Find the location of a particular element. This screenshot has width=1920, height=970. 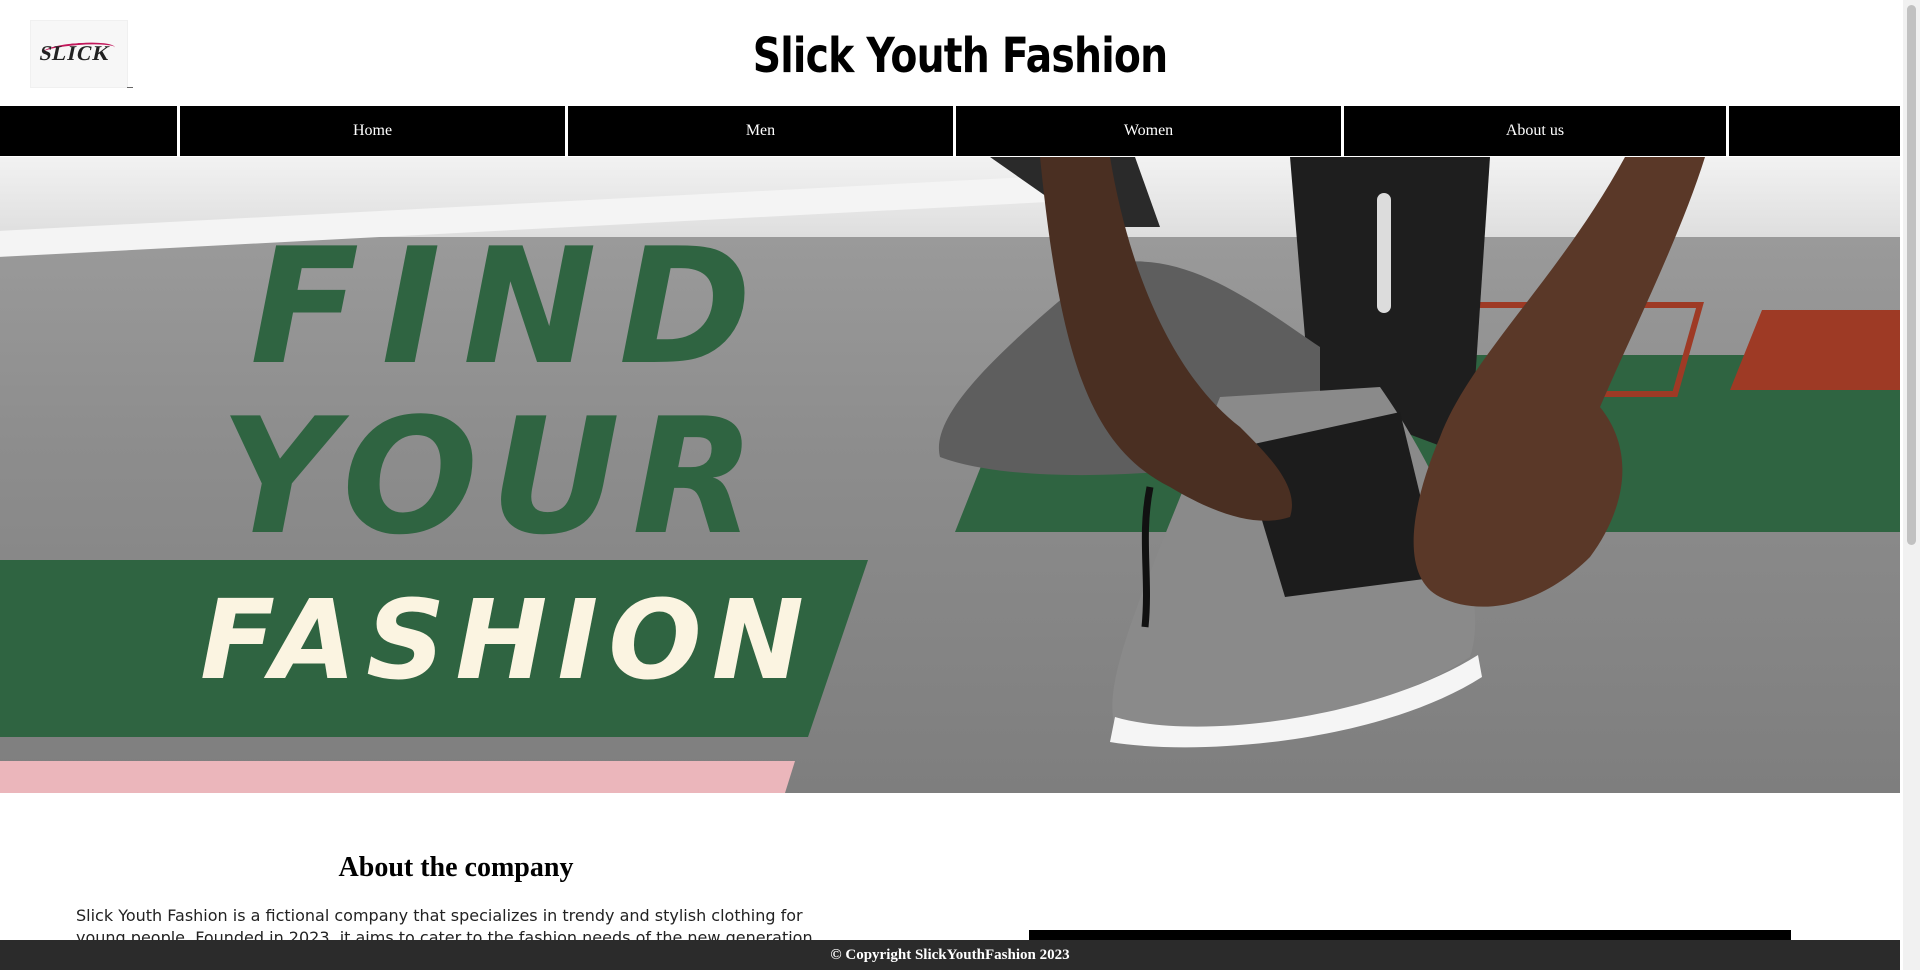

site-footer: © Copyright SlickYouthFashion 2023 is located at coordinates (950, 955).